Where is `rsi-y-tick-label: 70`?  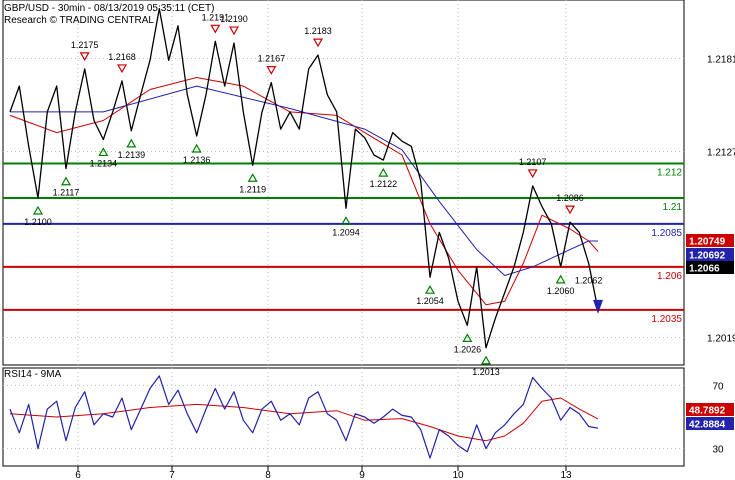 rsi-y-tick-label: 70 is located at coordinates (718, 386).